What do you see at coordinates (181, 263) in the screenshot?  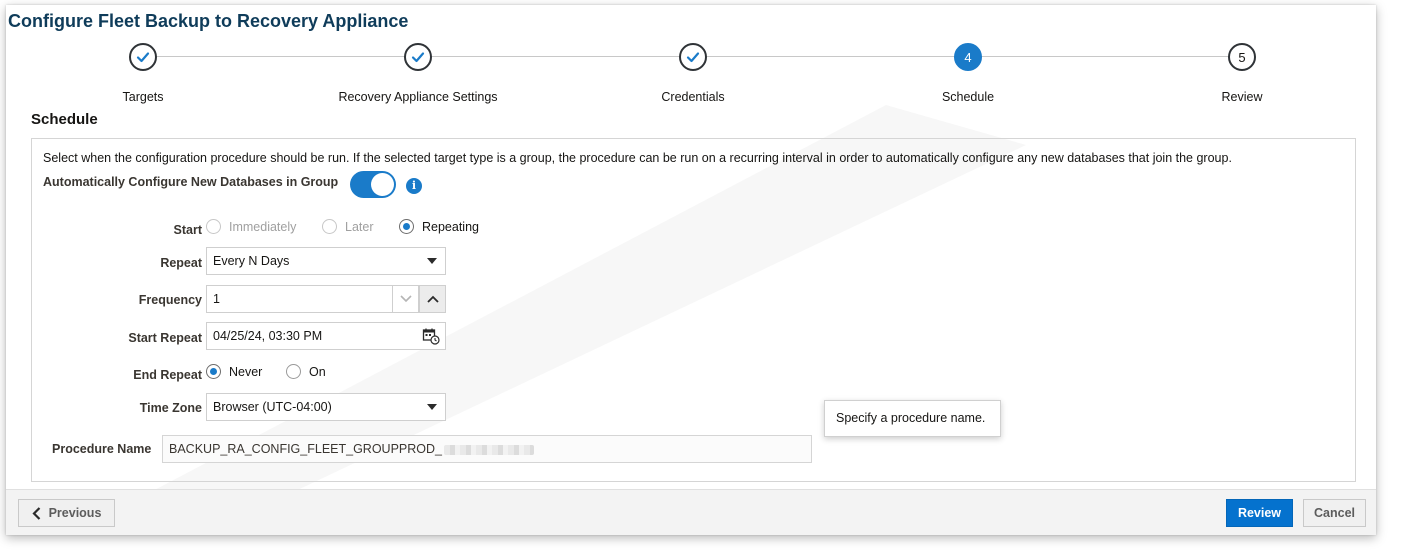 I see `repeat-label: Repeat` at bounding box center [181, 263].